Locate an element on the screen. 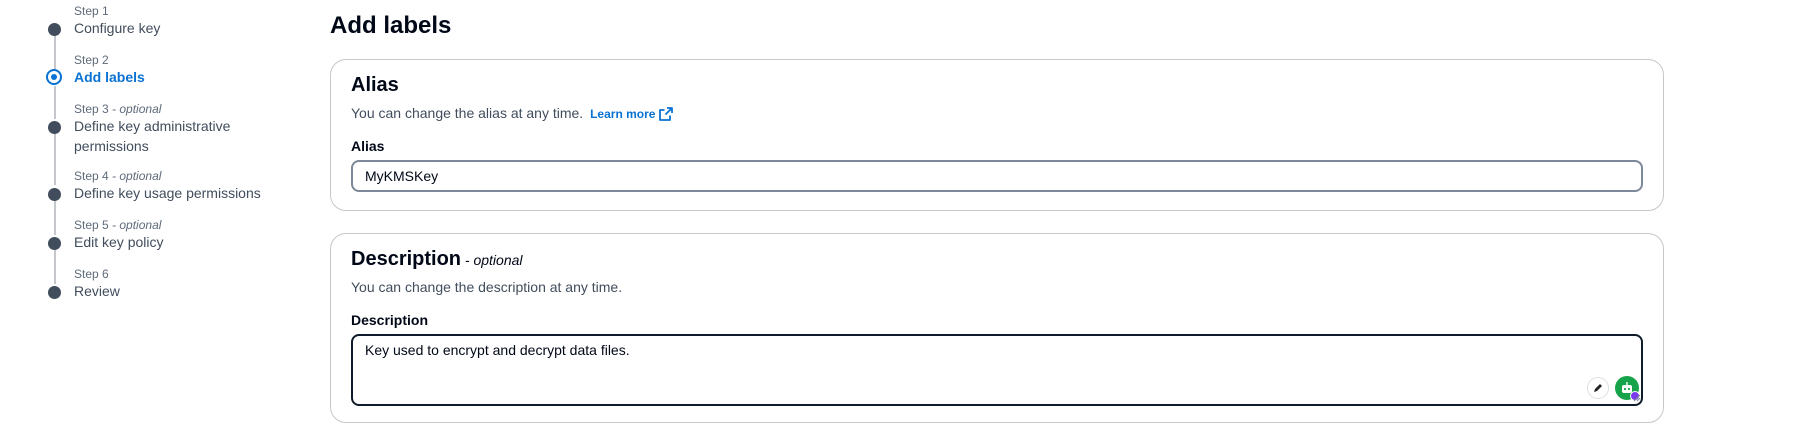 This screenshot has height=431, width=1793. textarea-tools is located at coordinates (1613, 388).